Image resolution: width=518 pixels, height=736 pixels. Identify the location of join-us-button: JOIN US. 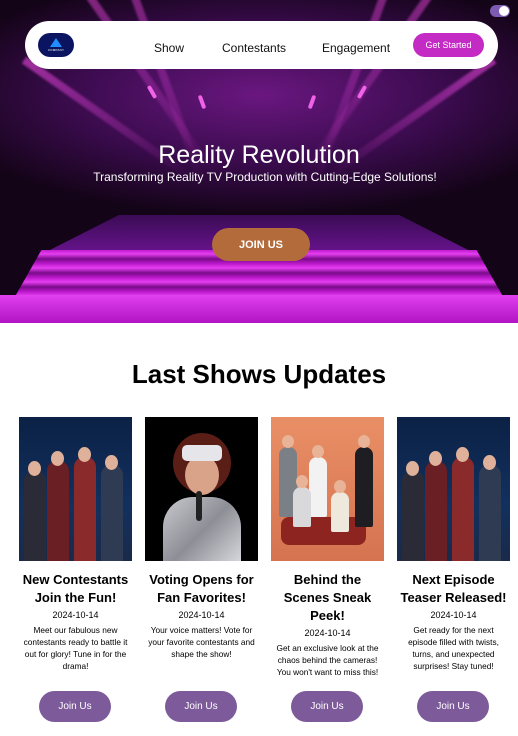
(261, 244).